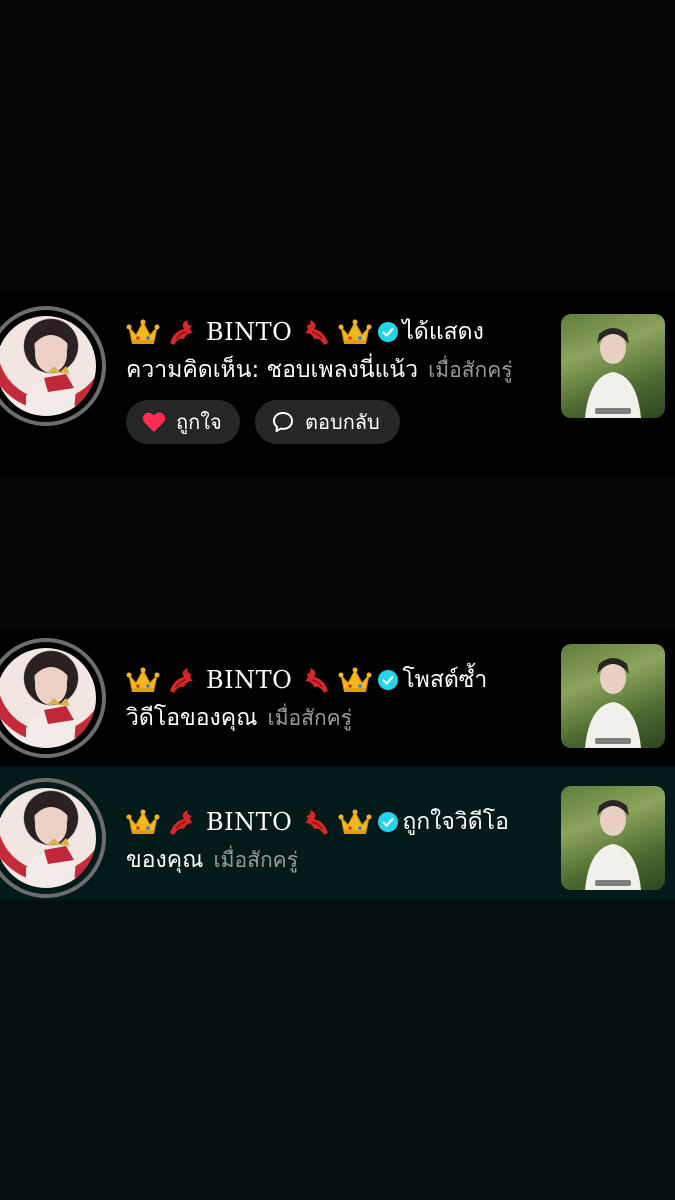 Image resolution: width=675 pixels, height=1200 pixels. I want to click on notification-repost: BINTO โพสต์ซ้ำ วิดีโอของคุณ เมื่อสักครู่, so click(337, 698).